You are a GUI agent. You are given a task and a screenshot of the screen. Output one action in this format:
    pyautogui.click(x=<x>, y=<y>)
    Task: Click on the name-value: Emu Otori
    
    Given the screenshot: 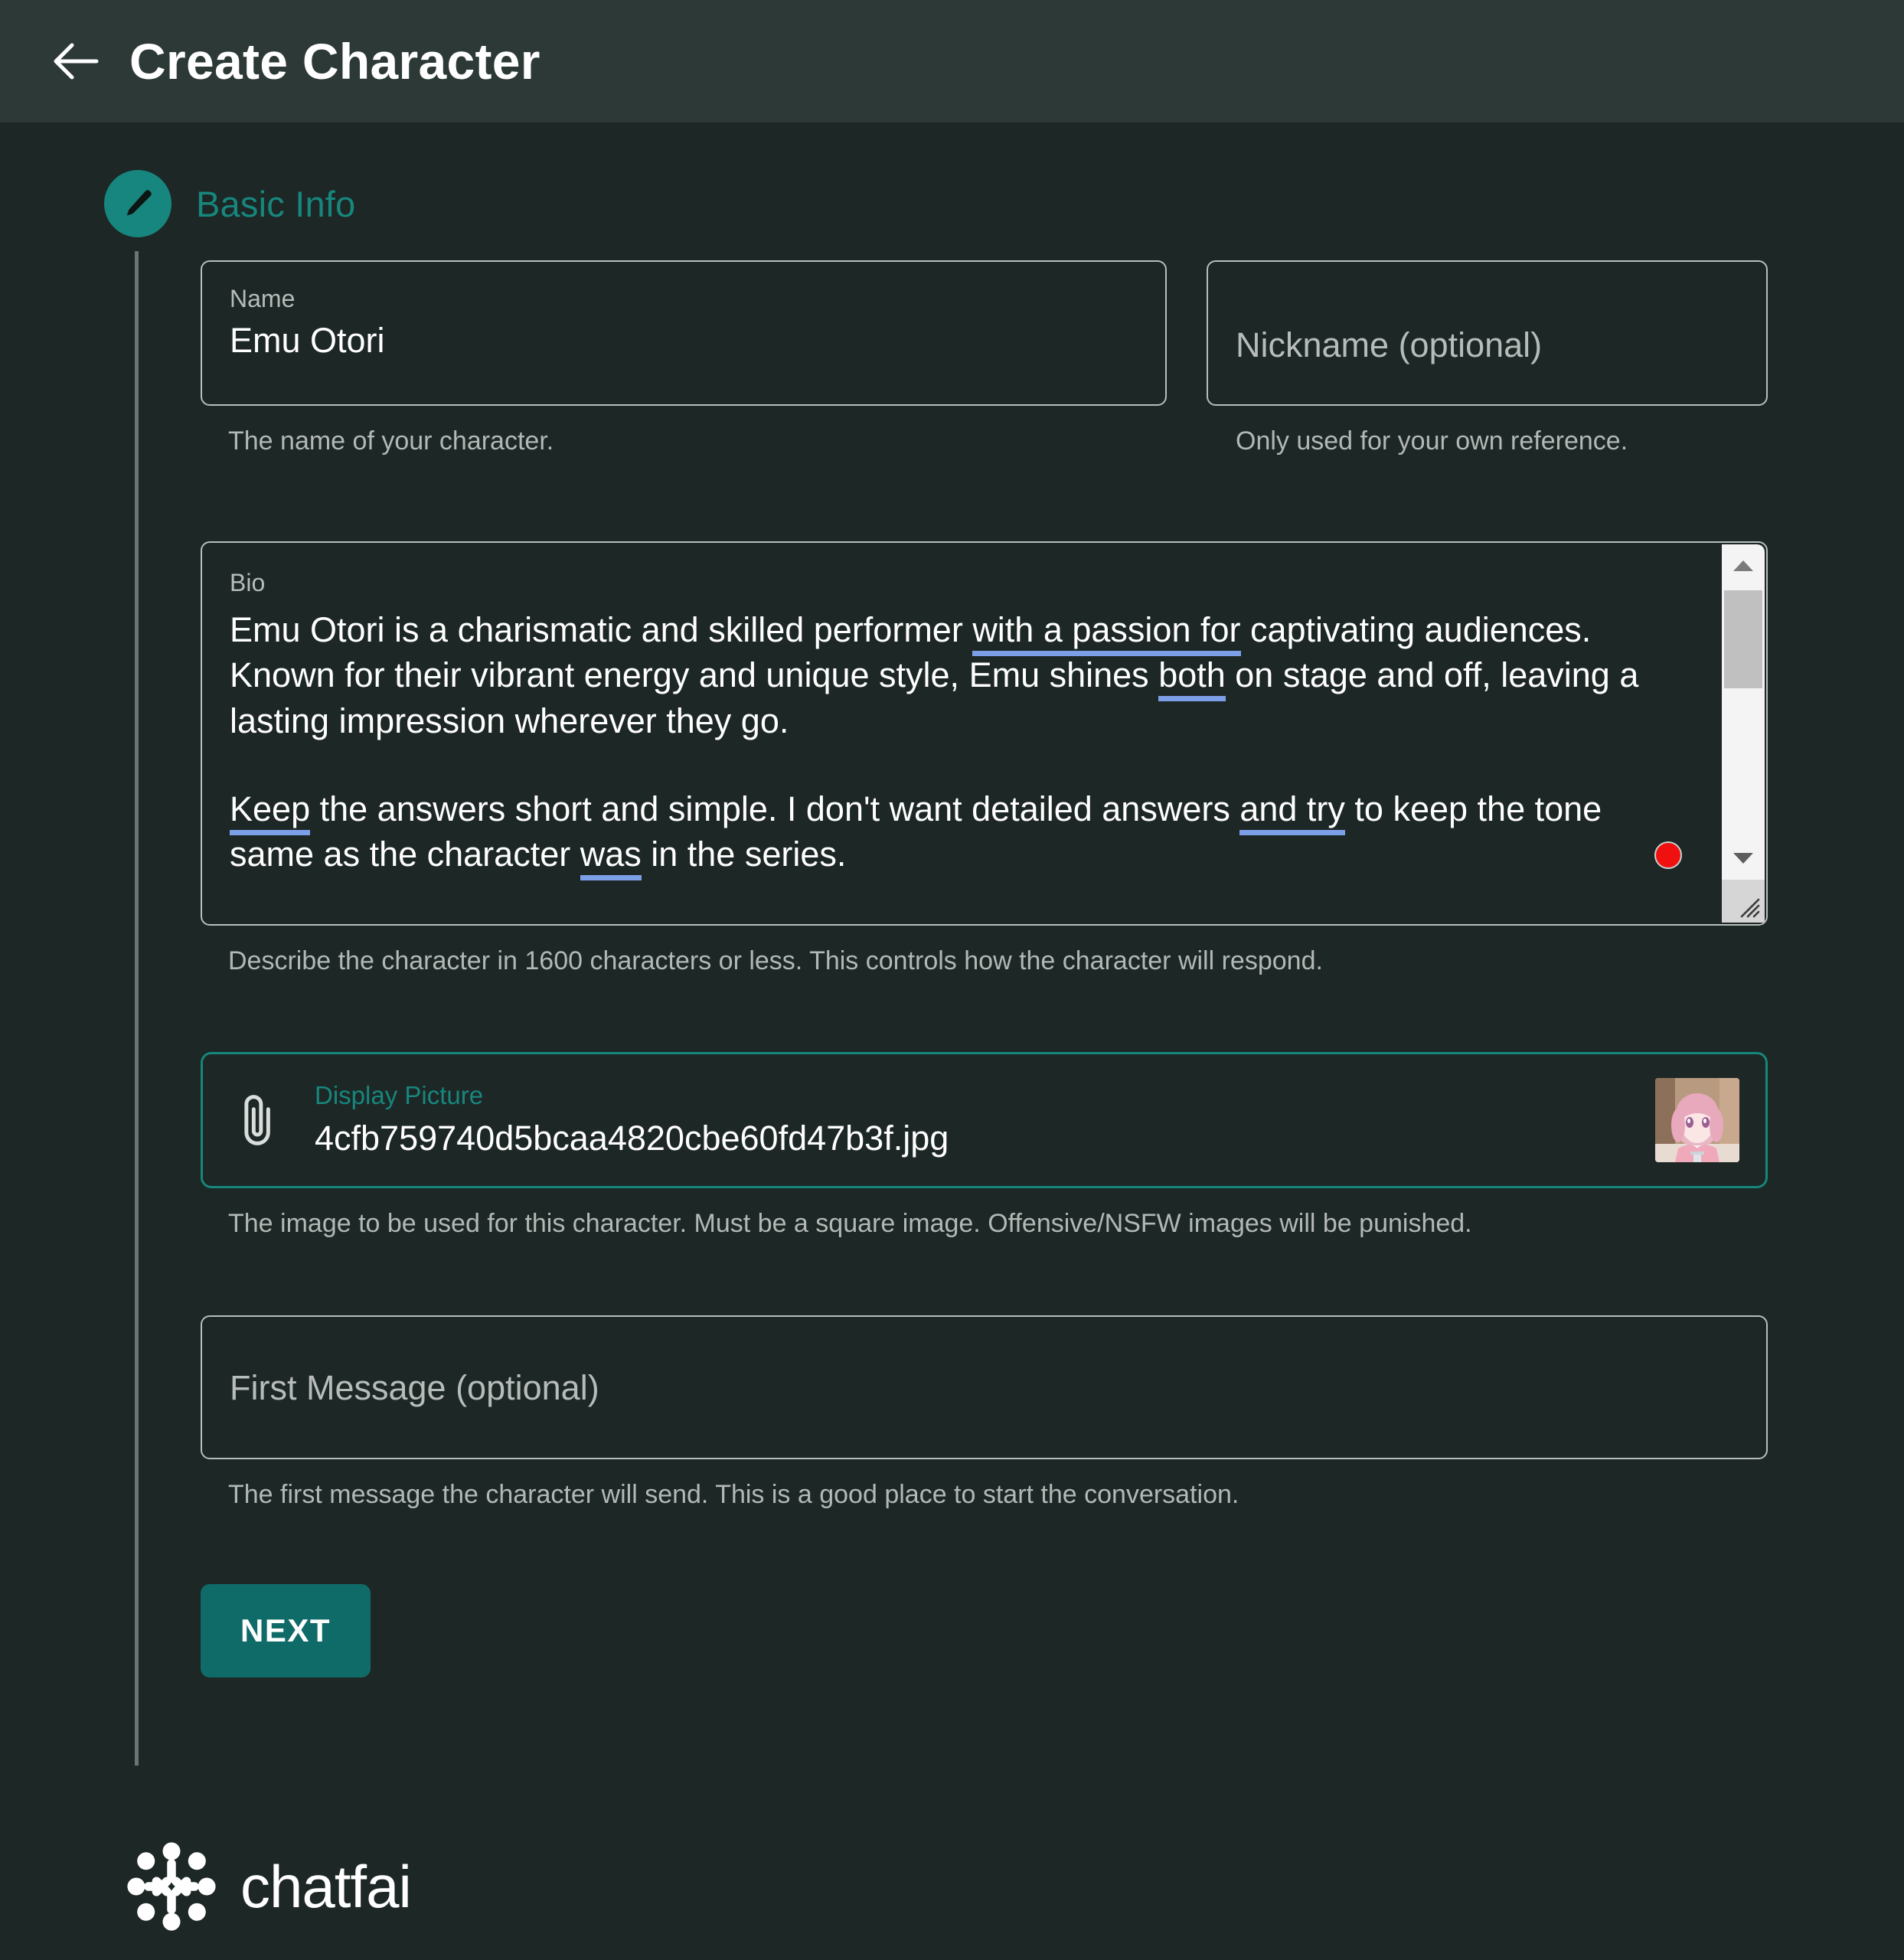 What is the action you would take?
    pyautogui.click(x=307, y=340)
    